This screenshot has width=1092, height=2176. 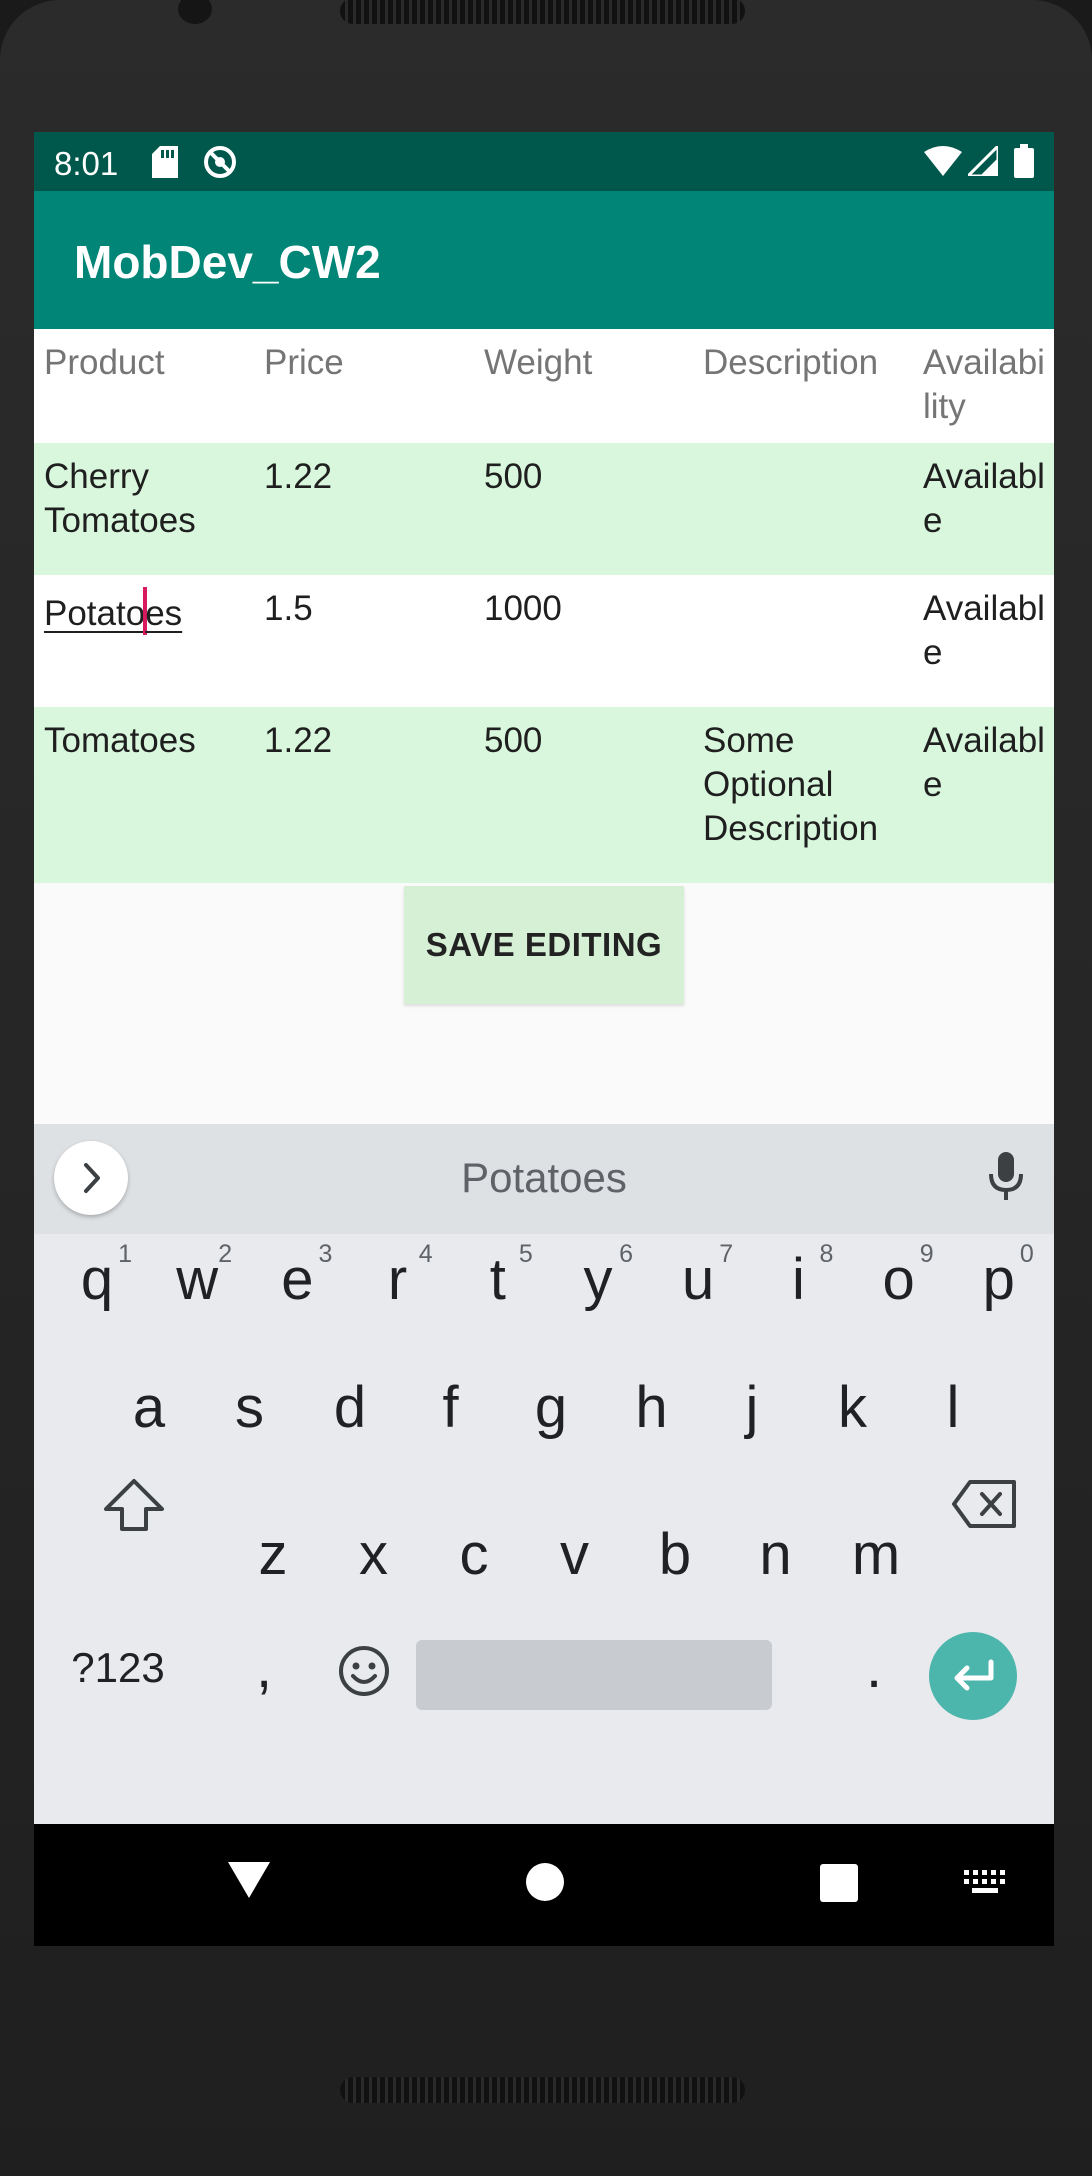 I want to click on key-z: z, so click(x=273, y=1554).